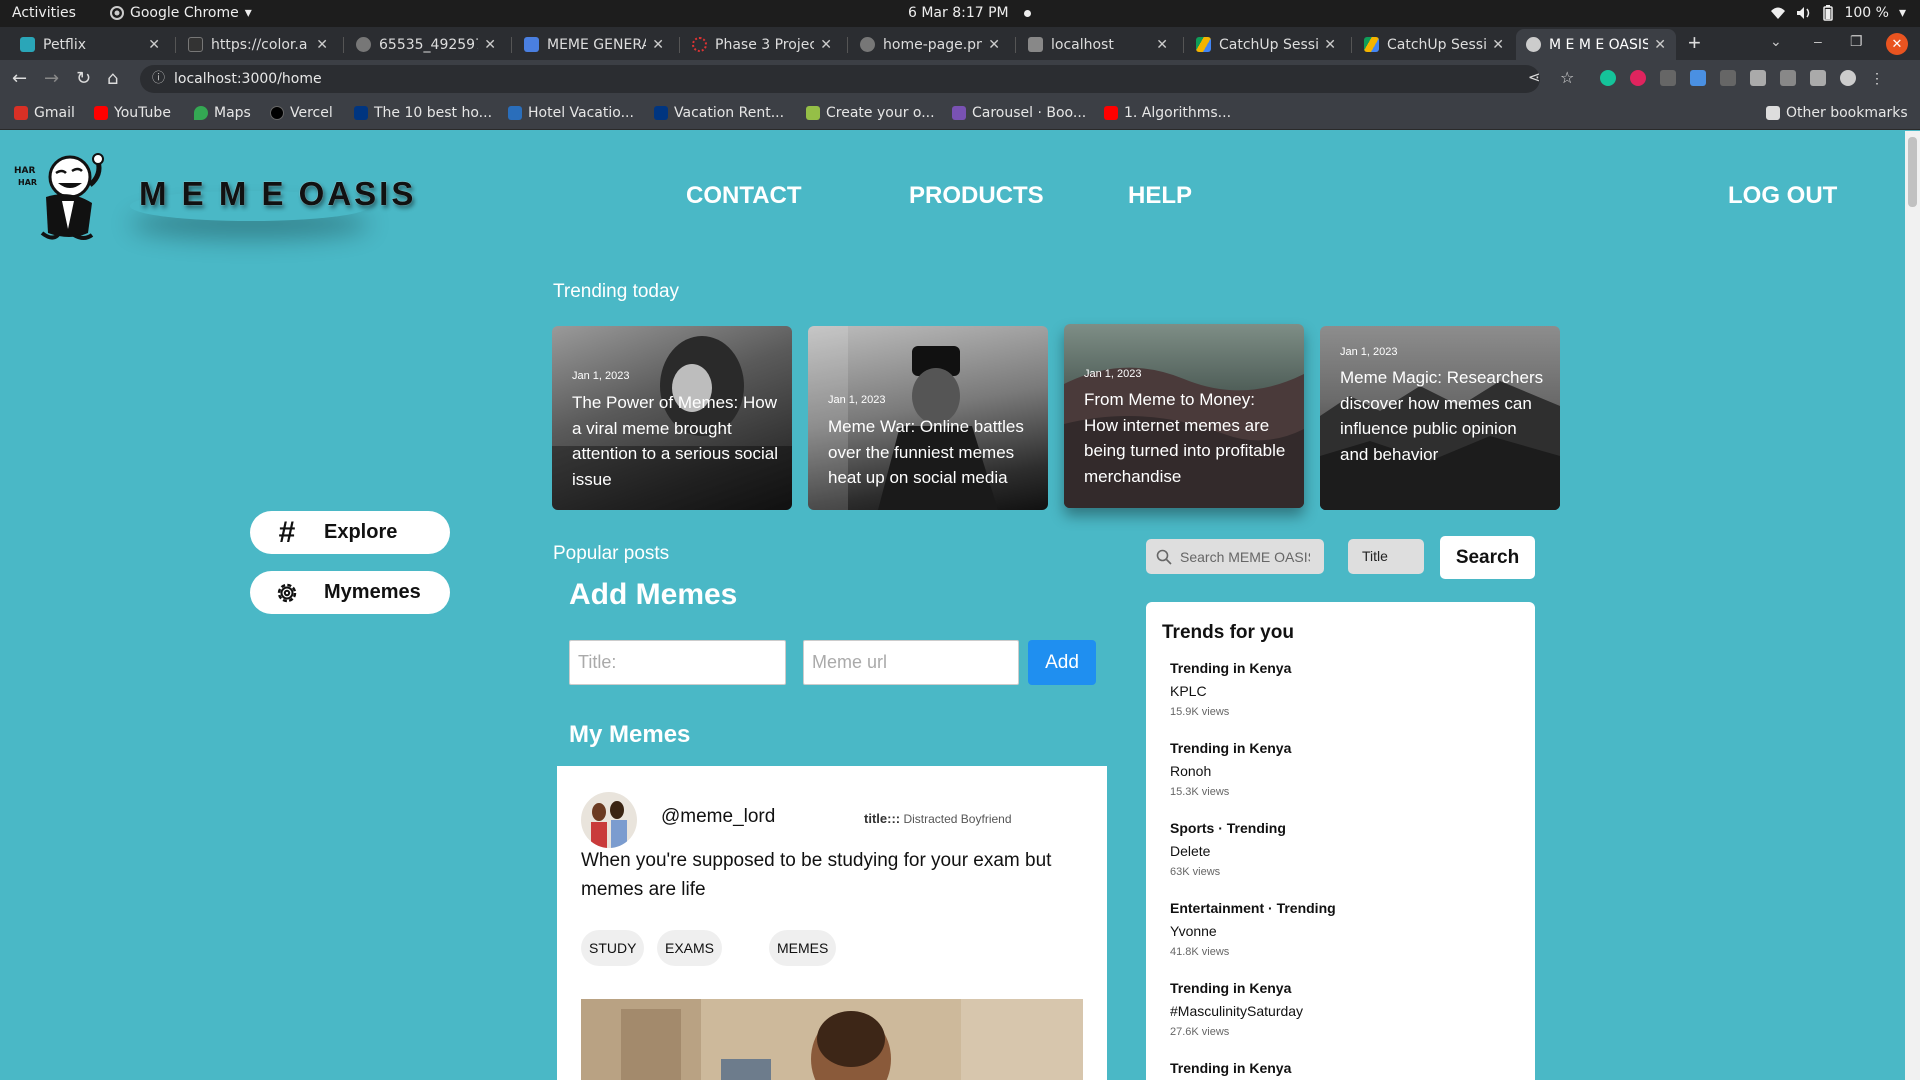  Describe the element at coordinates (930, 44) in the screenshot. I see `browser-tab: home-page.png✕` at that location.